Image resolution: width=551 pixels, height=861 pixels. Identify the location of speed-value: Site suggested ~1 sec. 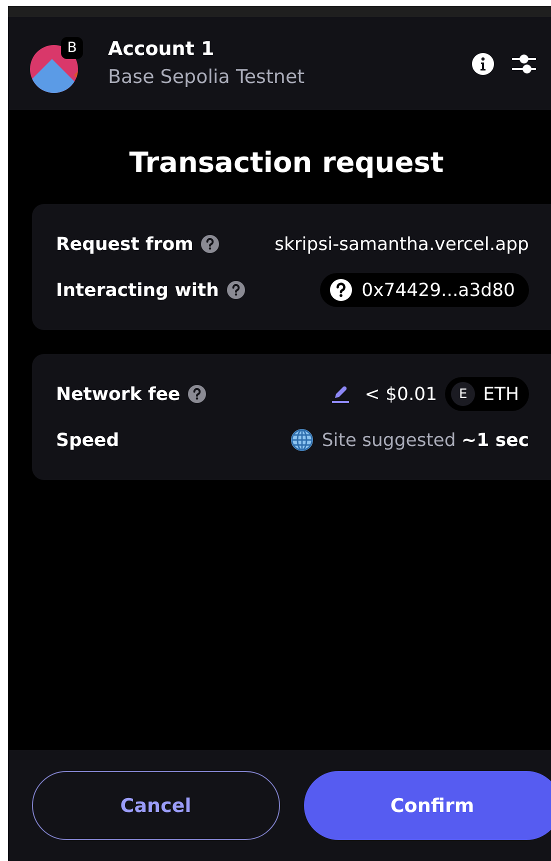
(425, 440).